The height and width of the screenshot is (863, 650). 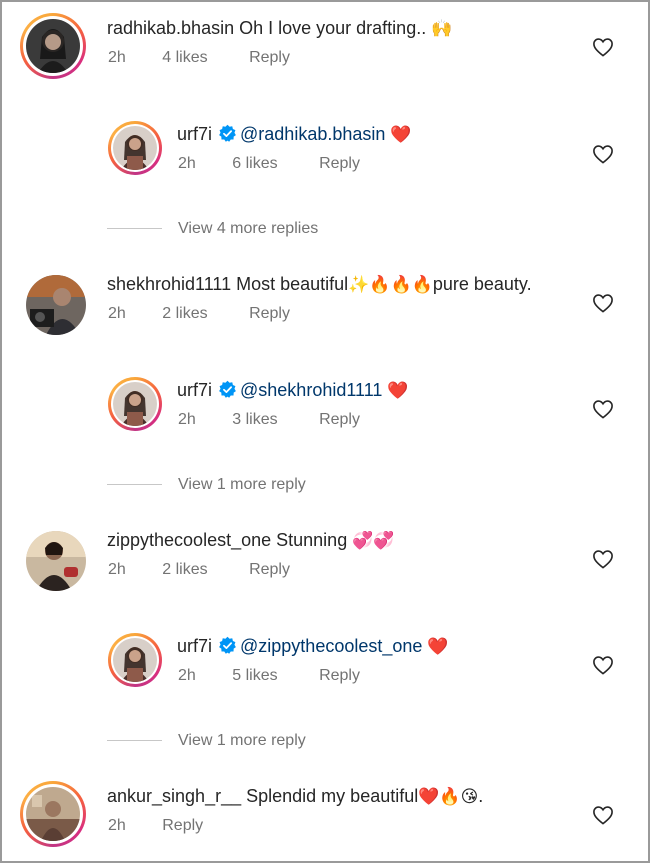 I want to click on reply-likes: 6 likes, so click(x=254, y=164).